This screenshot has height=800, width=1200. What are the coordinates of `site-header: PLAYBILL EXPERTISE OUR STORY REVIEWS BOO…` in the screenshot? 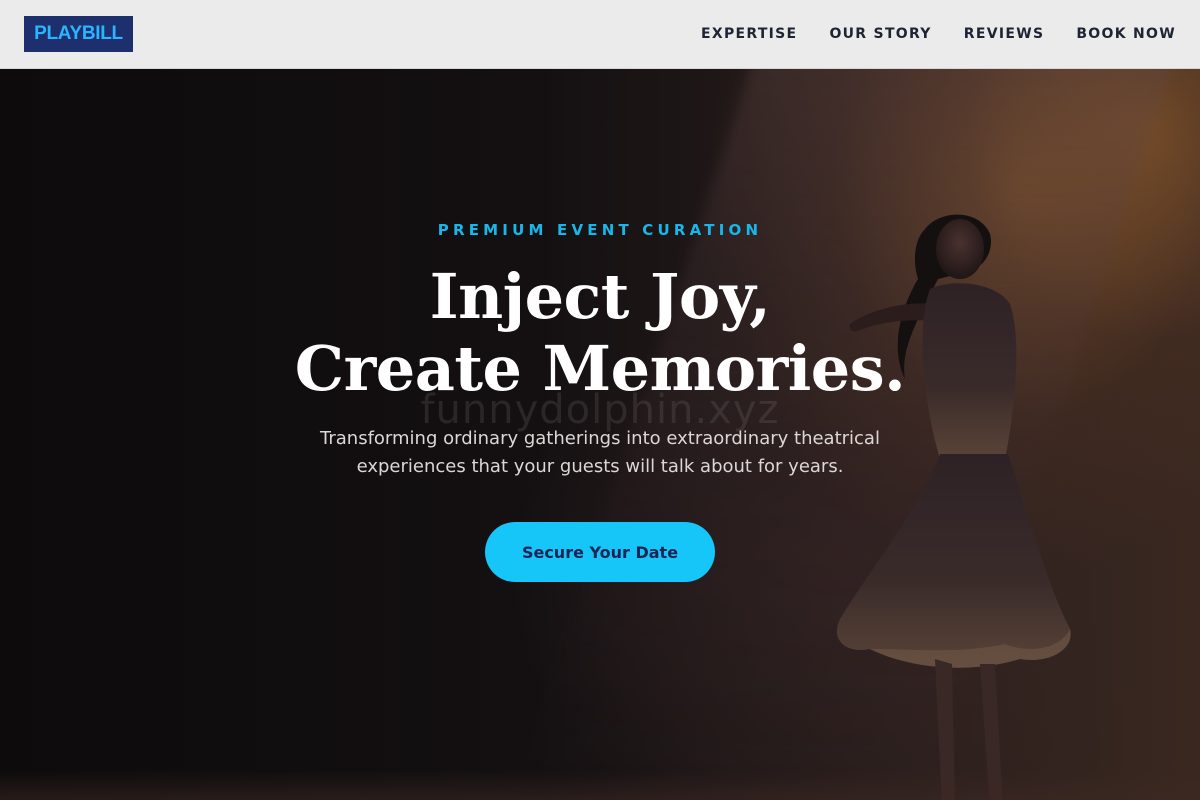 It's located at (600, 34).